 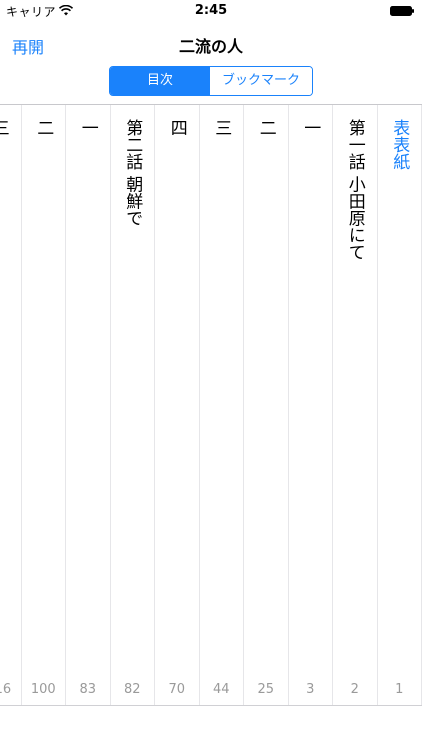 What do you see at coordinates (221, 689) in the screenshot?
I see `toc-entry-page: 44` at bounding box center [221, 689].